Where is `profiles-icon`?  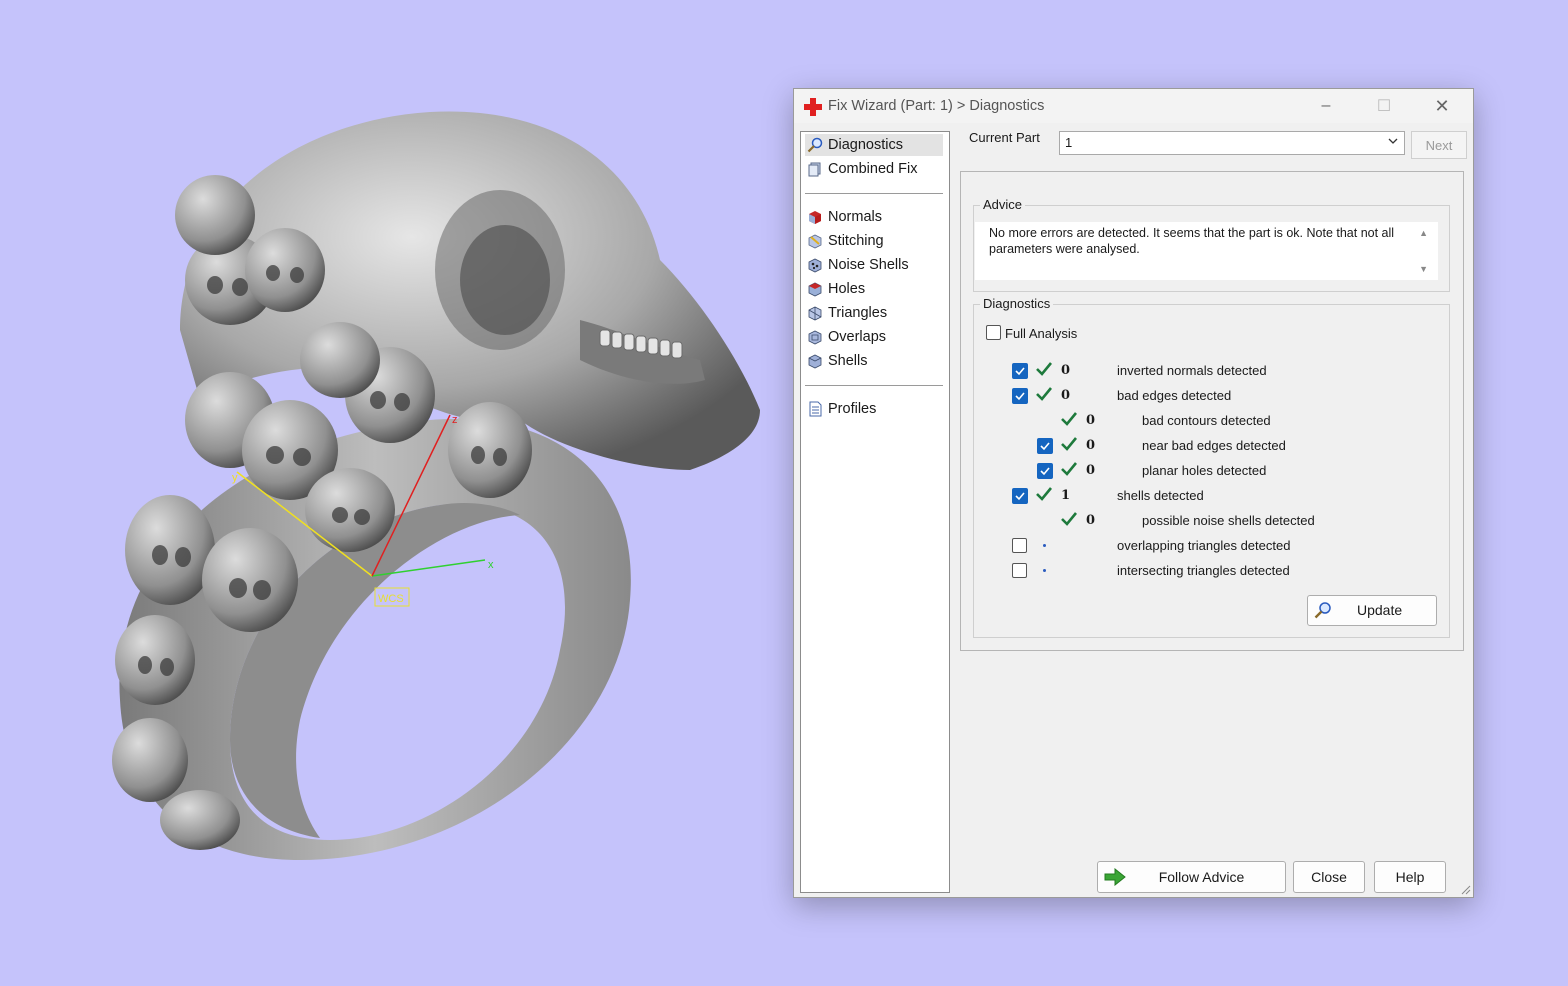 profiles-icon is located at coordinates (815, 409).